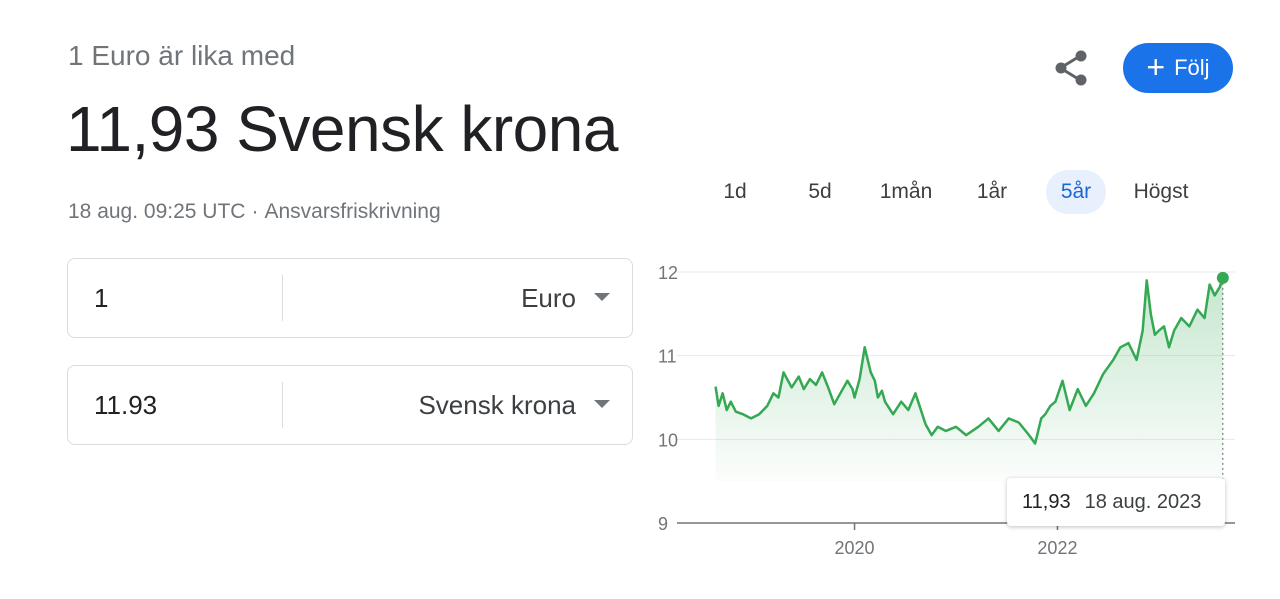 This screenshot has height=599, width=1280. What do you see at coordinates (969, 379) in the screenshot?
I see `area-fill` at bounding box center [969, 379].